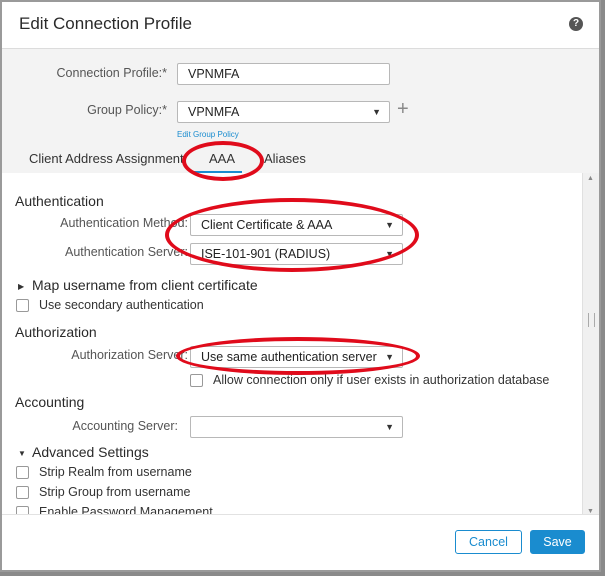 This screenshot has width=605, height=576. I want to click on dialog-footer: Cancel Save, so click(300, 542).